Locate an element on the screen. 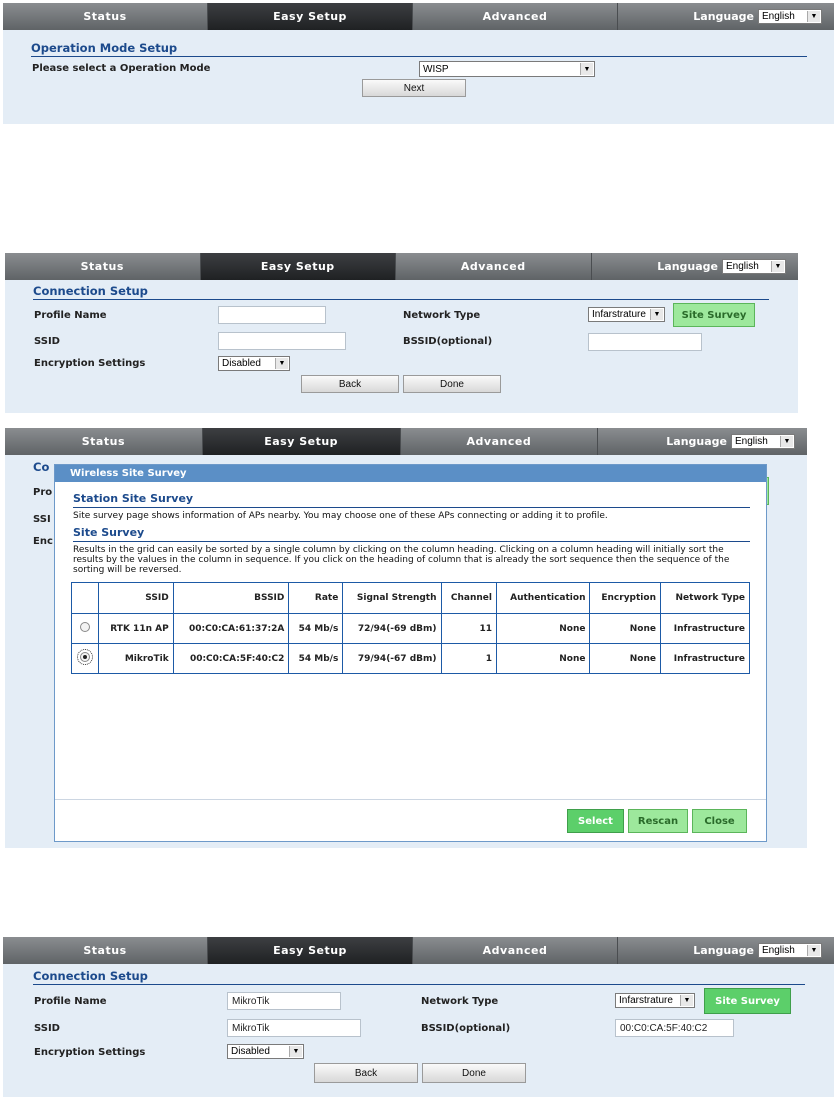  behind-label: SSI is located at coordinates (42, 519).